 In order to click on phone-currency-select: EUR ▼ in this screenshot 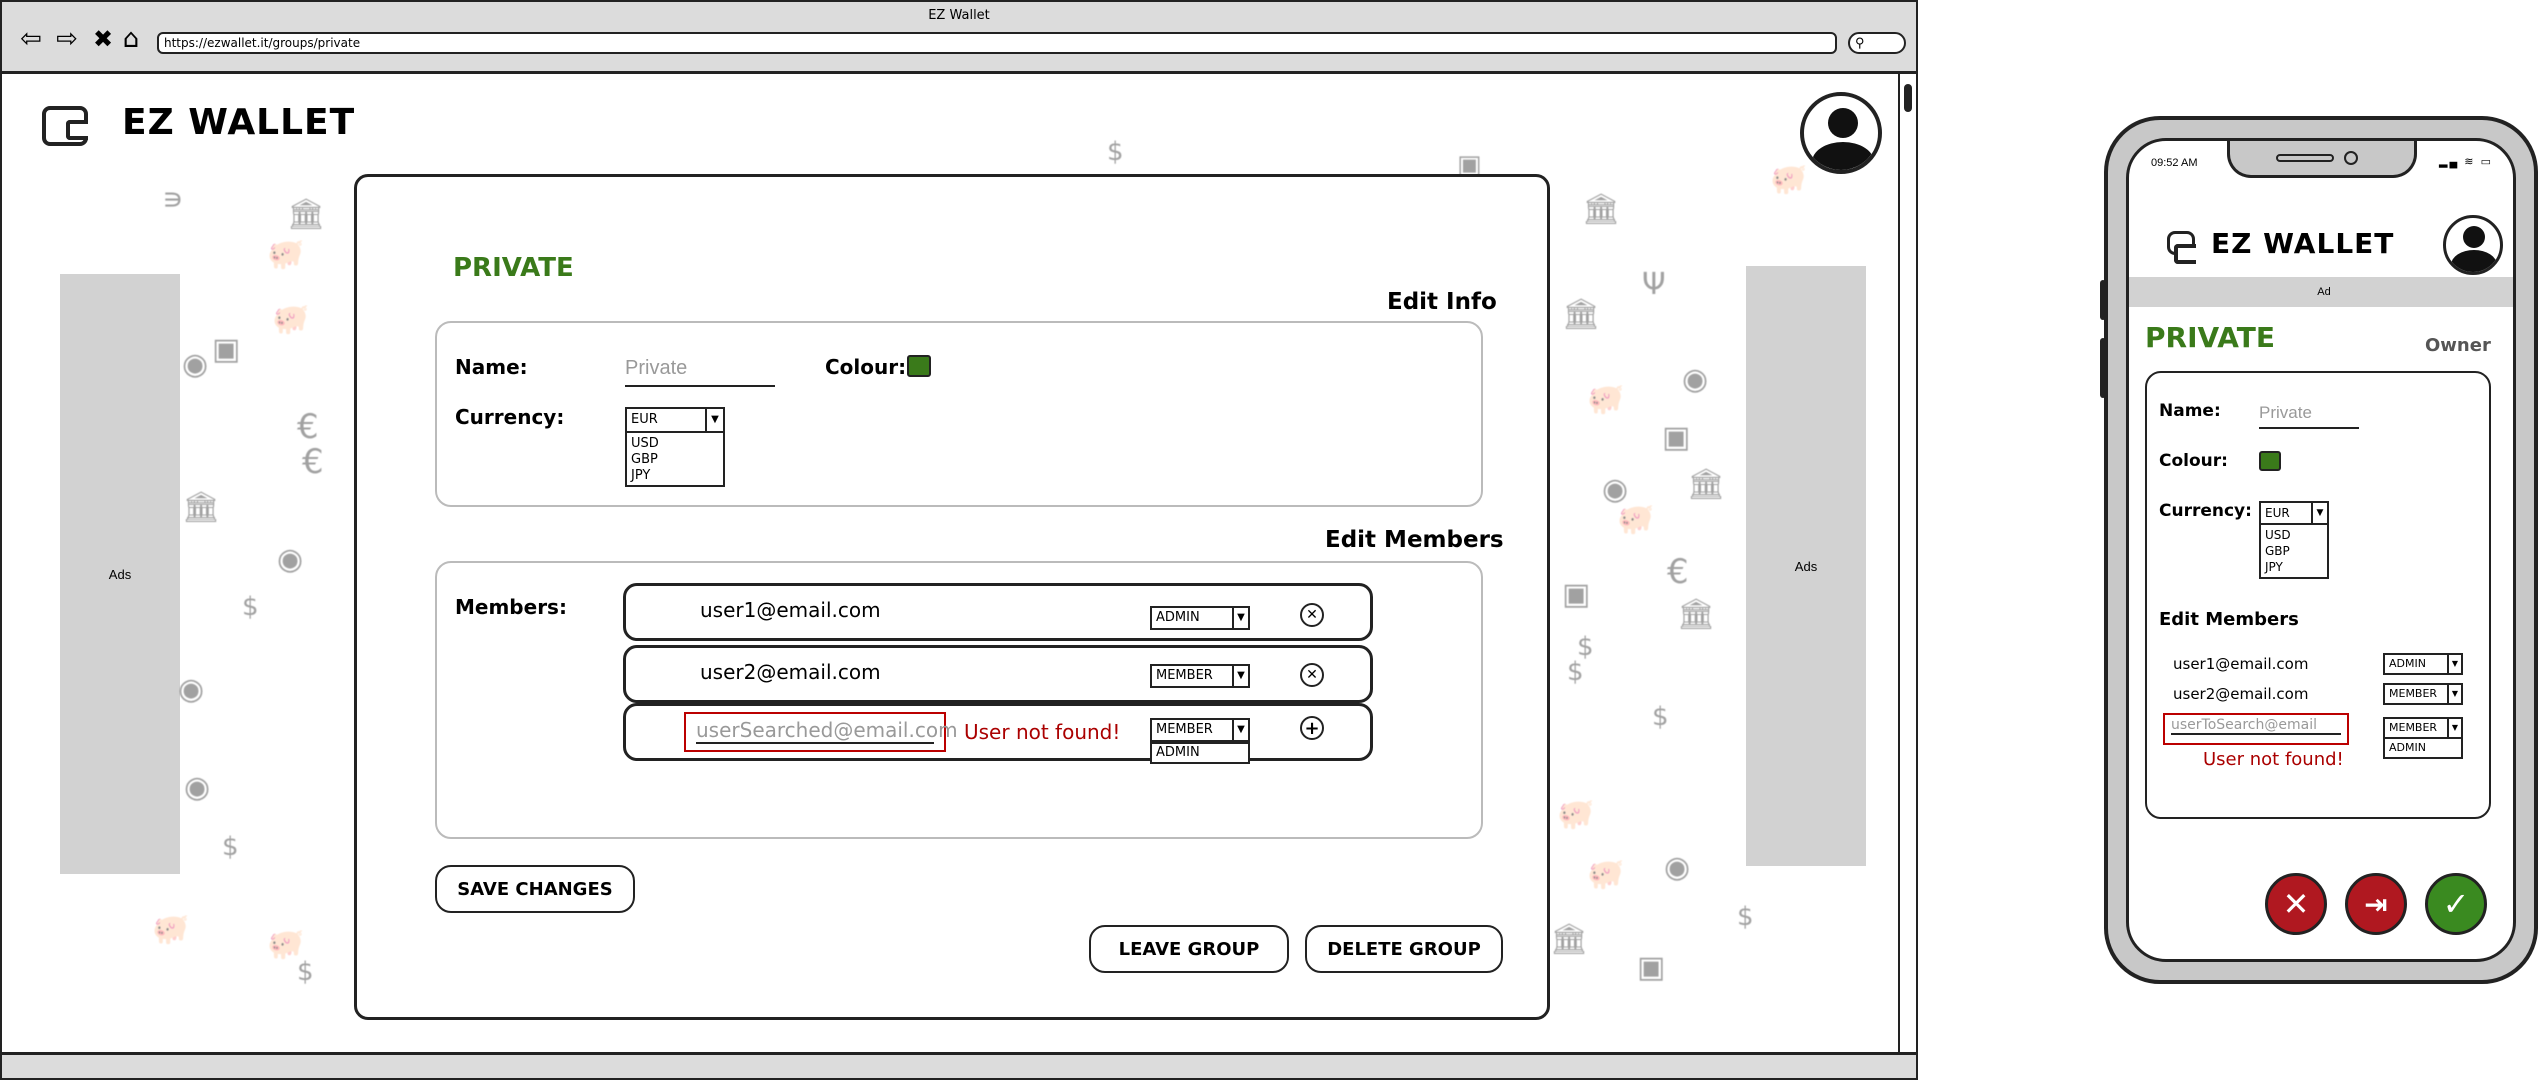, I will do `click(2294, 513)`.